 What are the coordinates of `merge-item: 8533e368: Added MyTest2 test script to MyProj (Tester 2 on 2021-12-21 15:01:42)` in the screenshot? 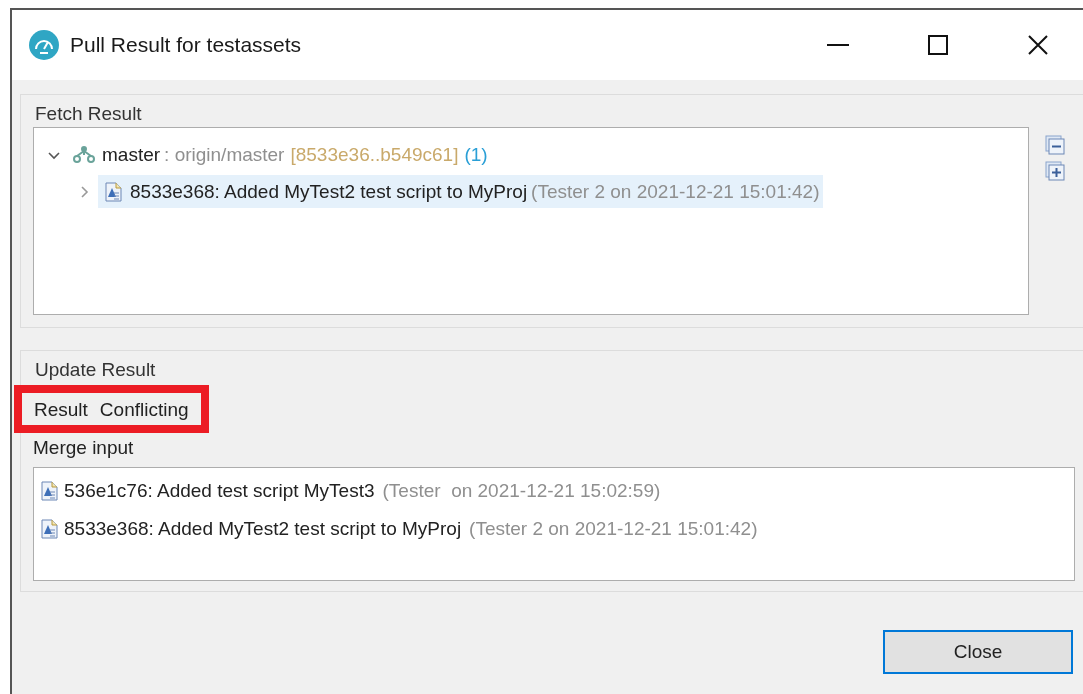 It's located at (554, 529).